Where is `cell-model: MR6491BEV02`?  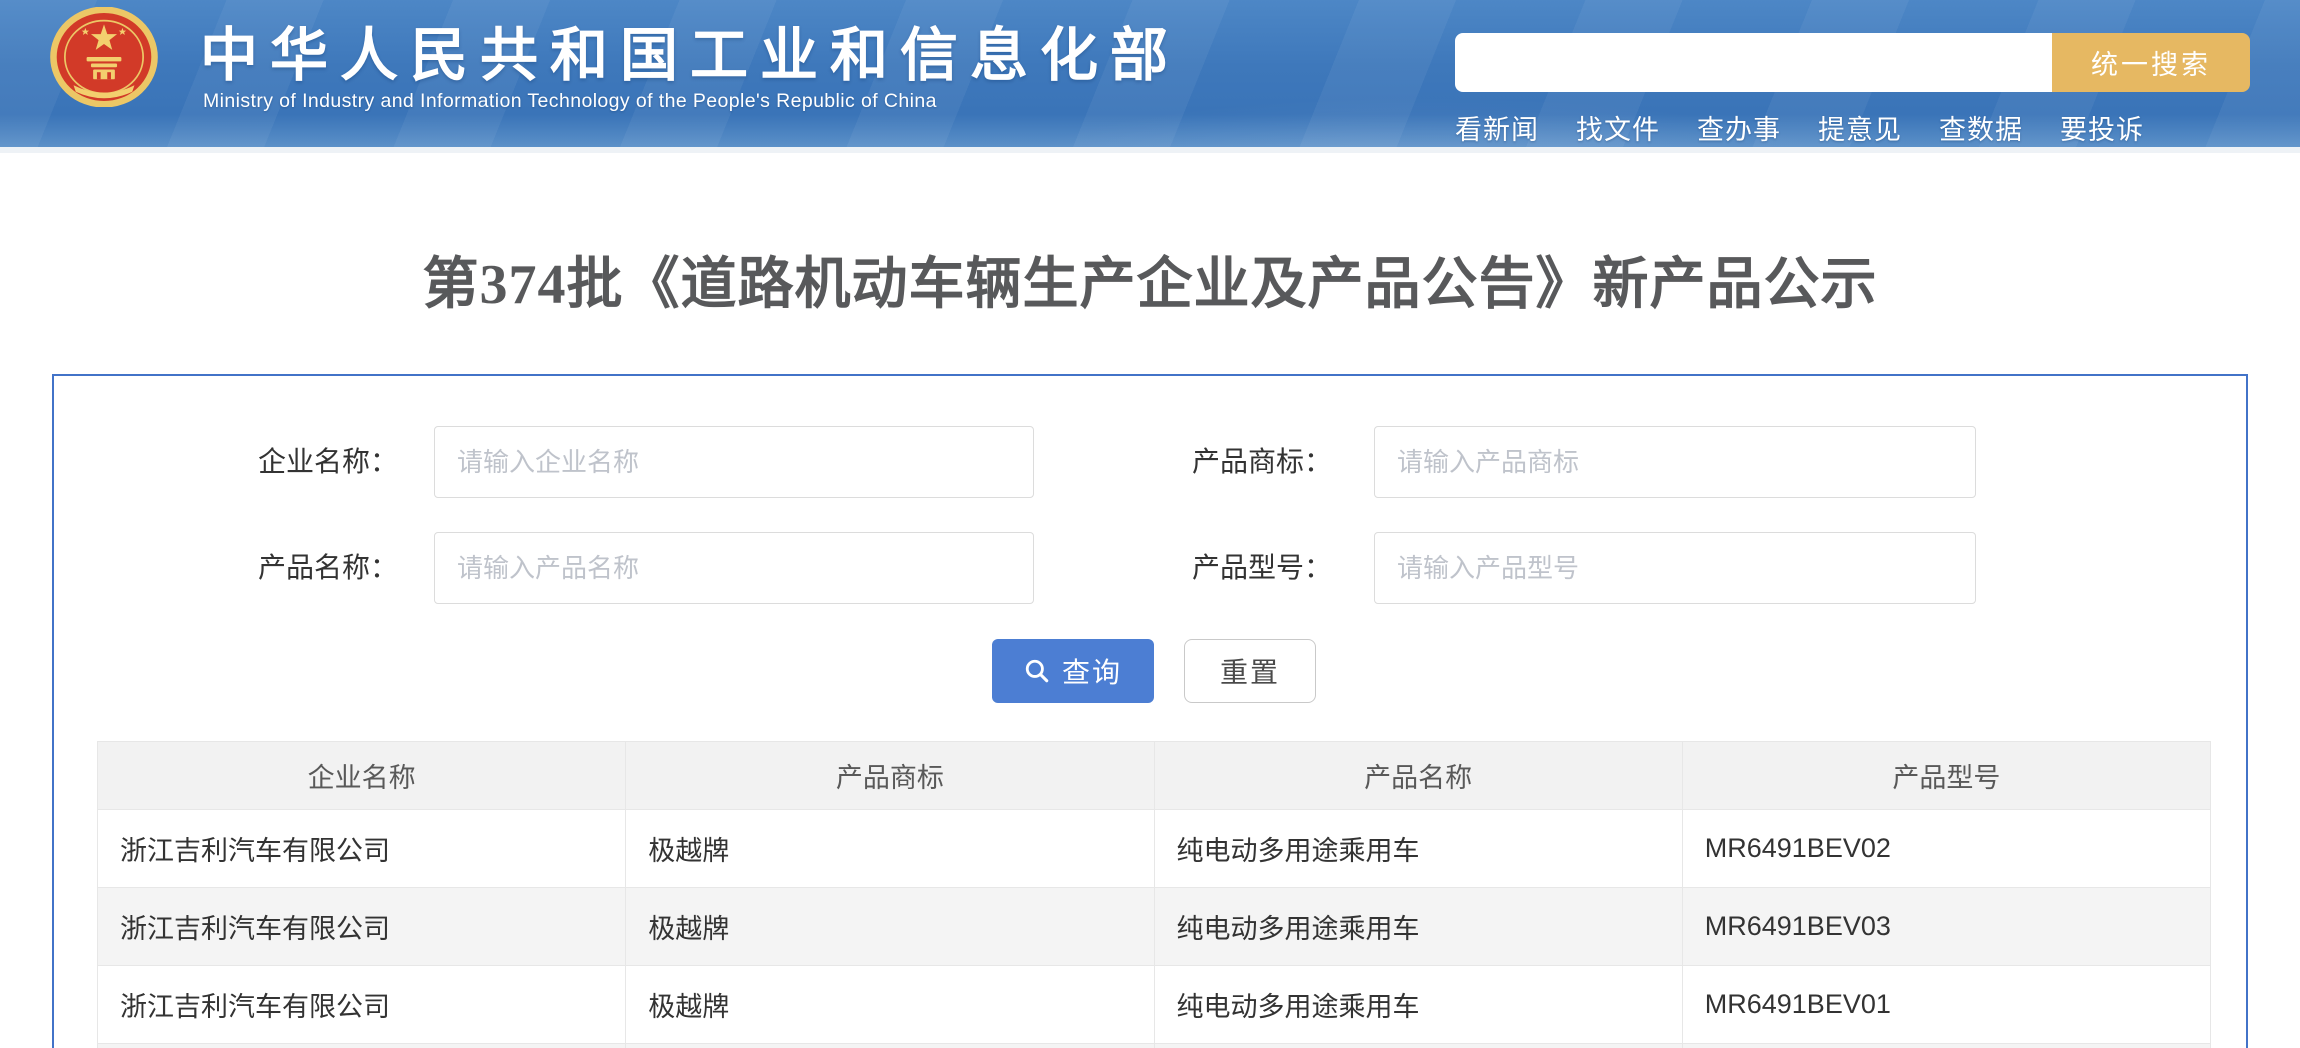 cell-model: MR6491BEV02 is located at coordinates (1946, 848).